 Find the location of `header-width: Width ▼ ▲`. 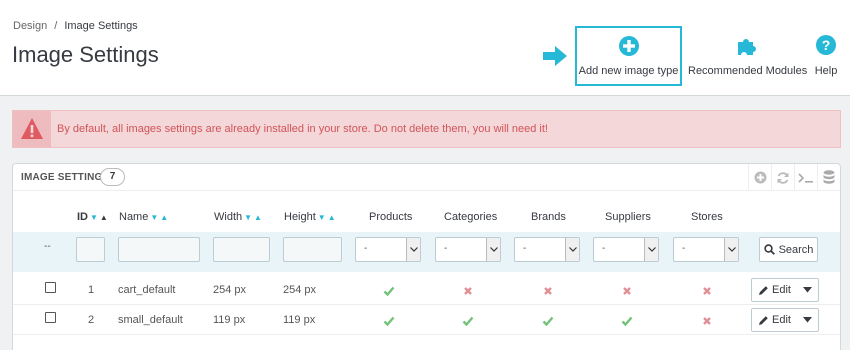

header-width: Width ▼ ▲ is located at coordinates (238, 217).